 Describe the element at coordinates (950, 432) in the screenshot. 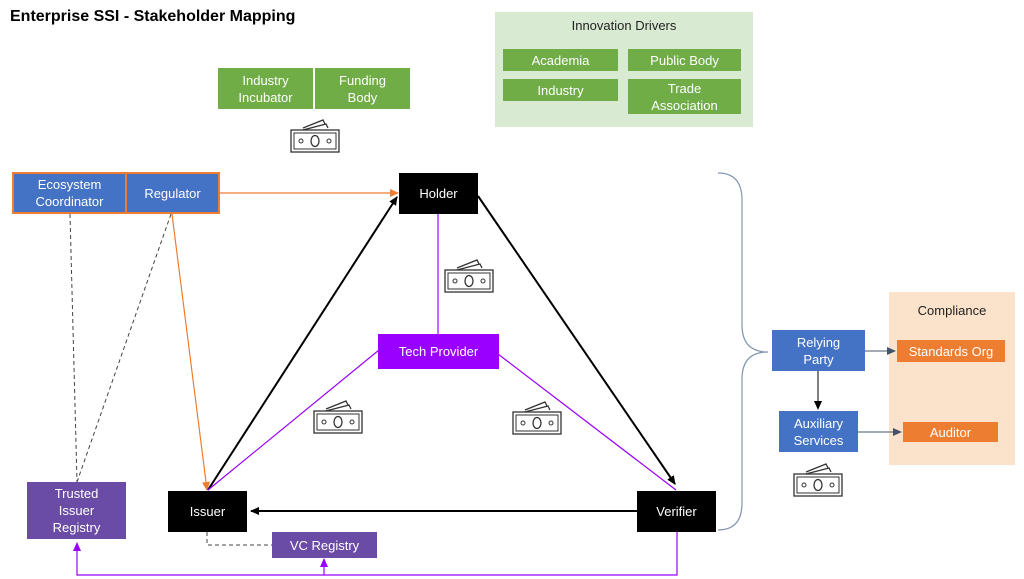

I see `node-auditor: Auditor` at that location.